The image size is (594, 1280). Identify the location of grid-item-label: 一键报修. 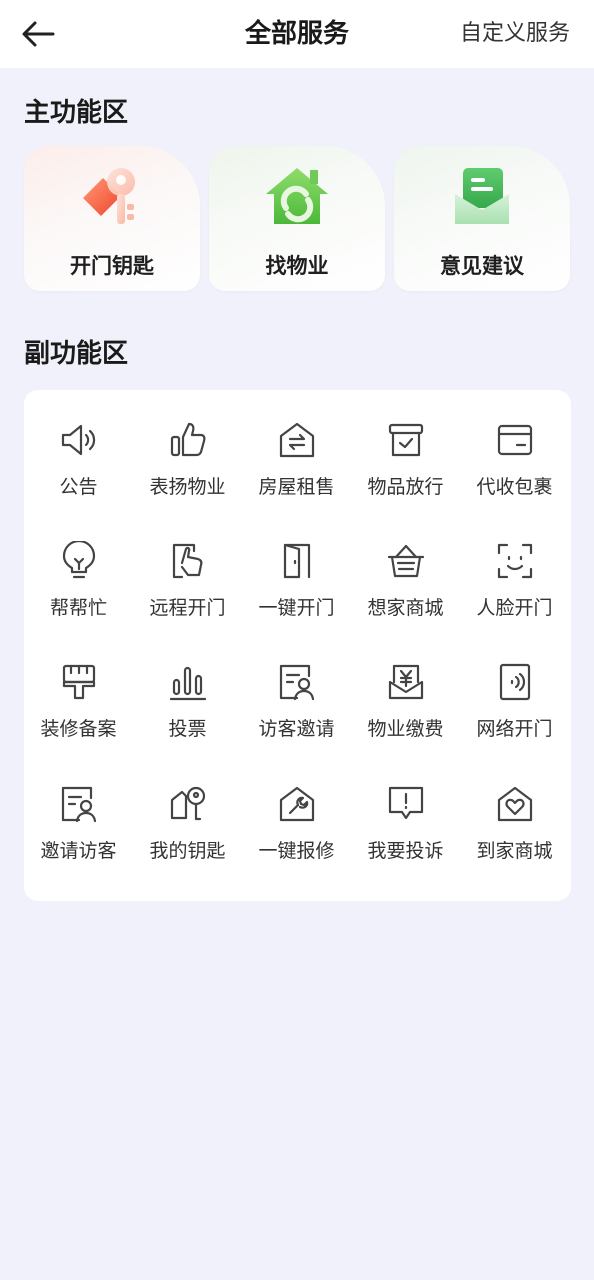
(296, 851).